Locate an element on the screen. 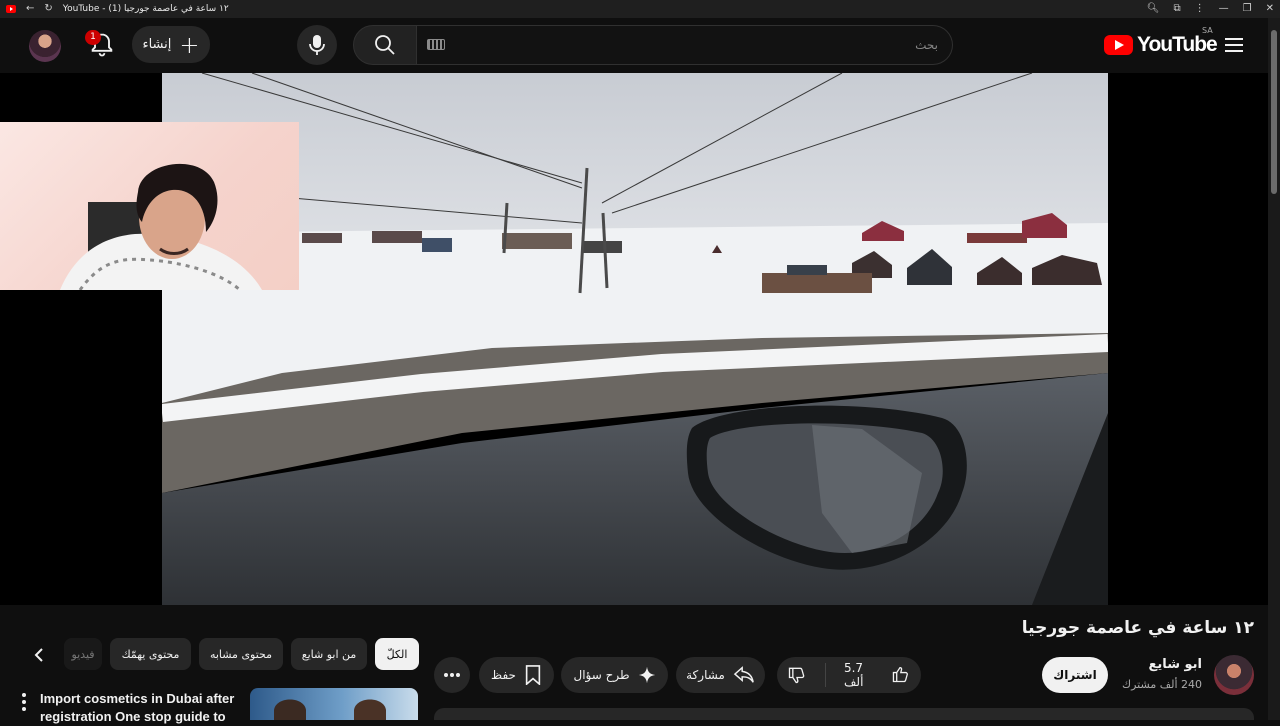 The image size is (1280, 726). logo-text: YouTube is located at coordinates (1177, 44).